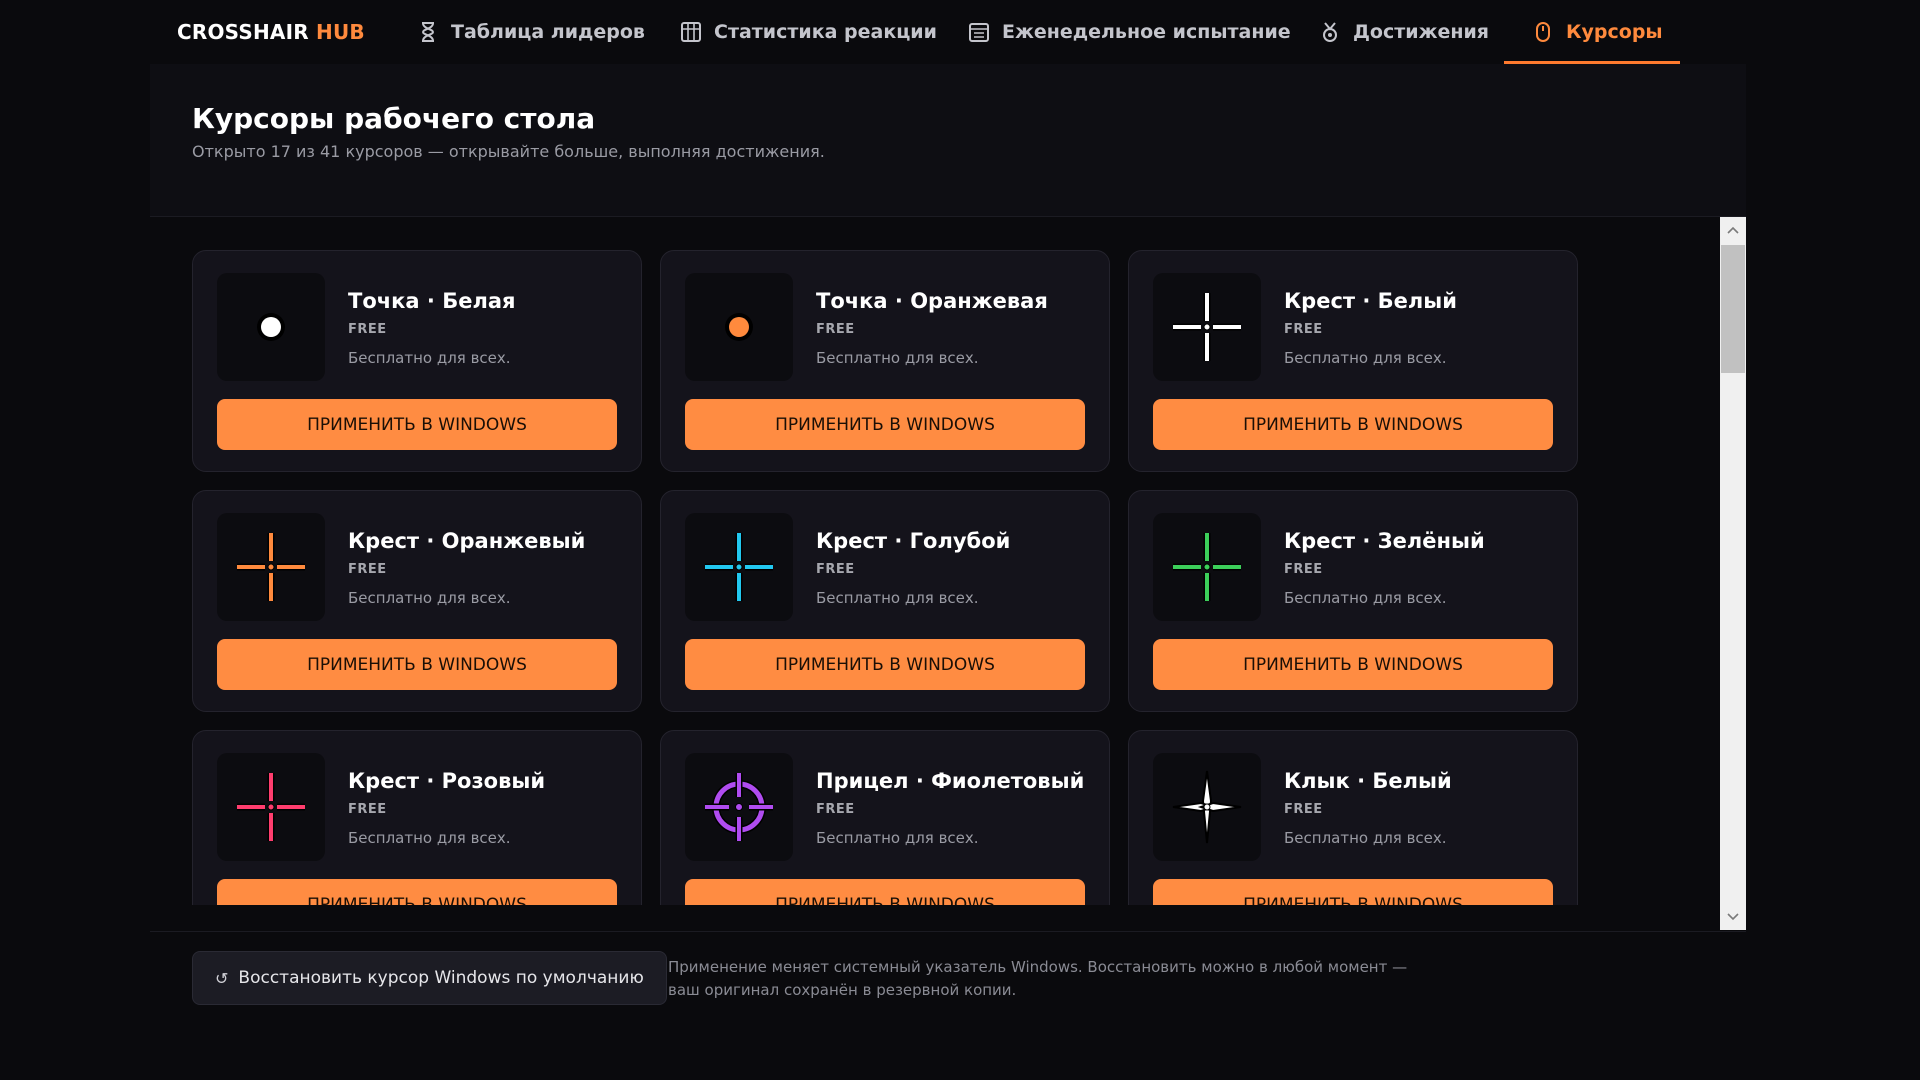  What do you see at coordinates (979, 32) in the screenshot?
I see `calendar-icon` at bounding box center [979, 32].